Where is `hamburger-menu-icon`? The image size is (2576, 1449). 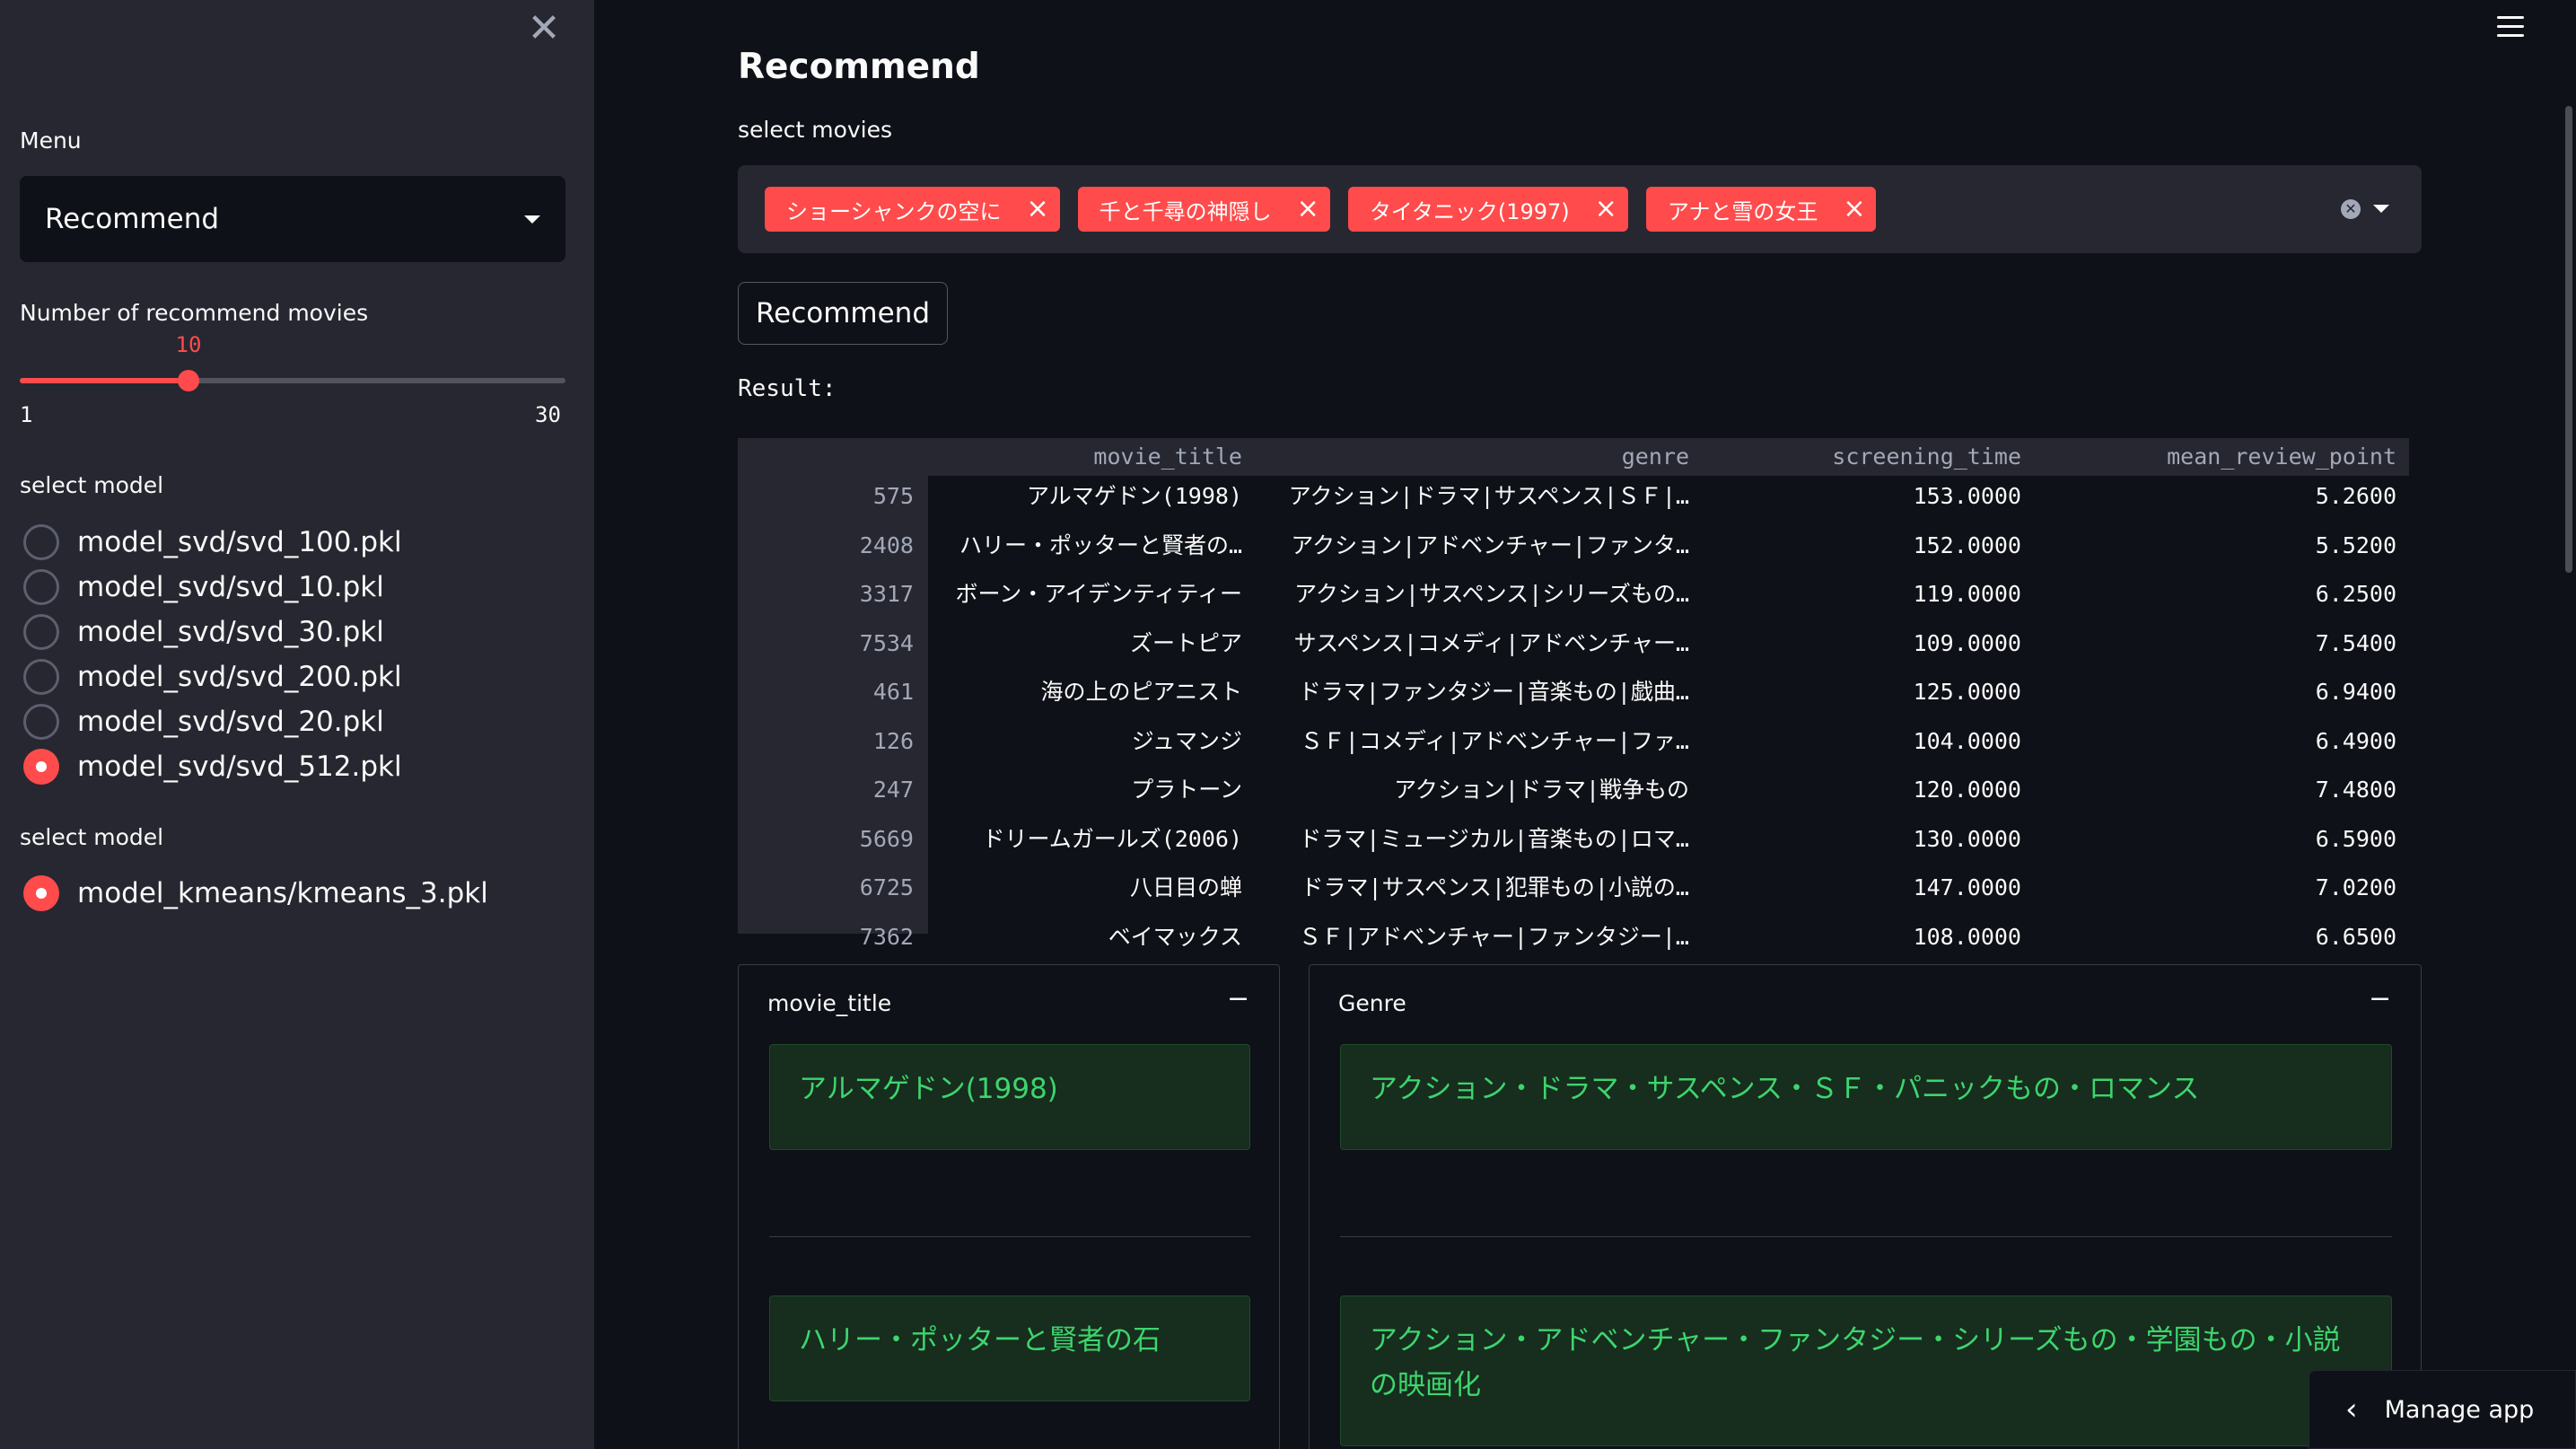
hamburger-menu-icon is located at coordinates (2510, 28).